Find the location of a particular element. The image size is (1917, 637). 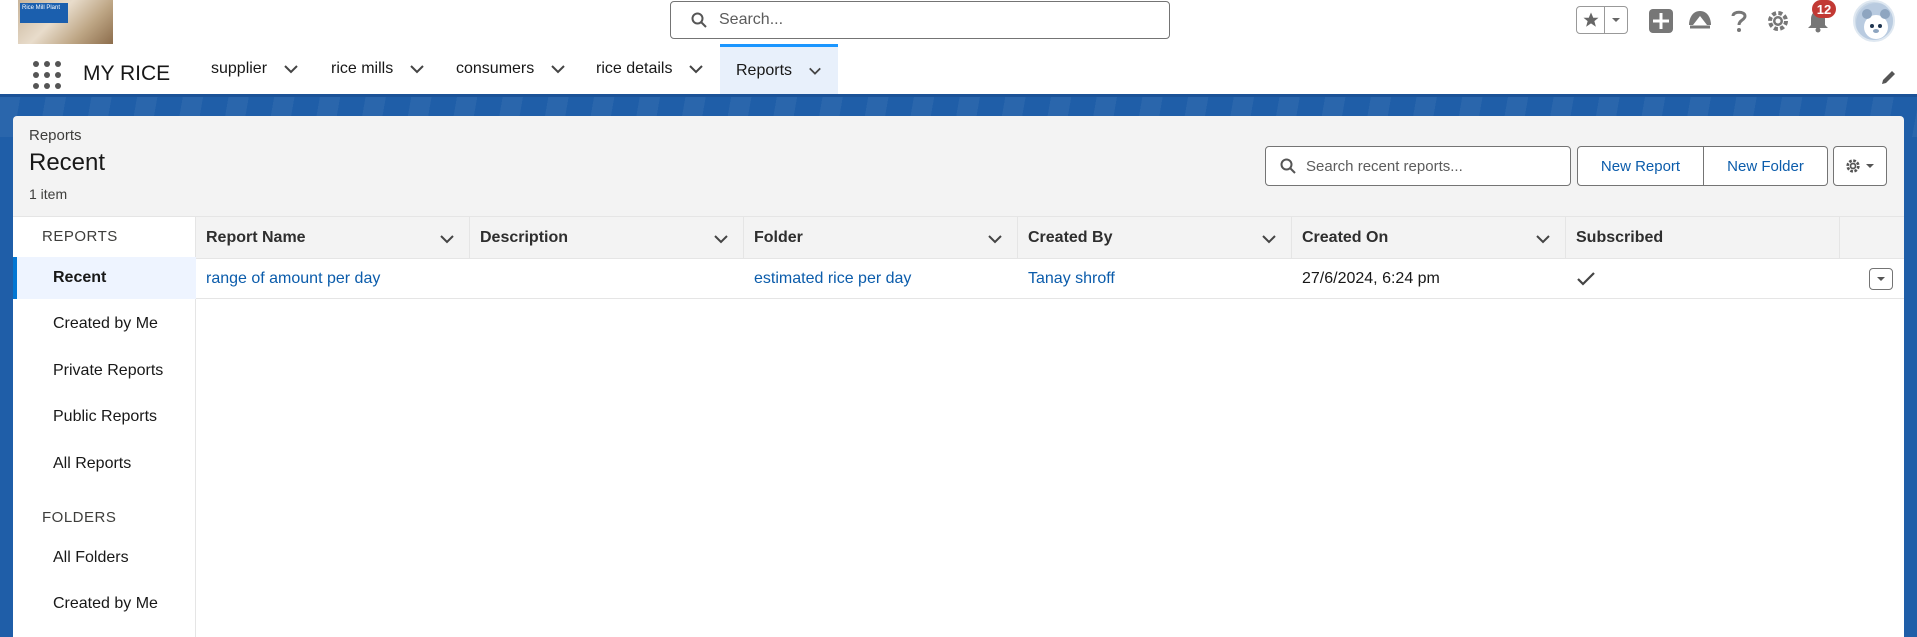

column-header-created-by: Created By is located at coordinates (1155, 238).